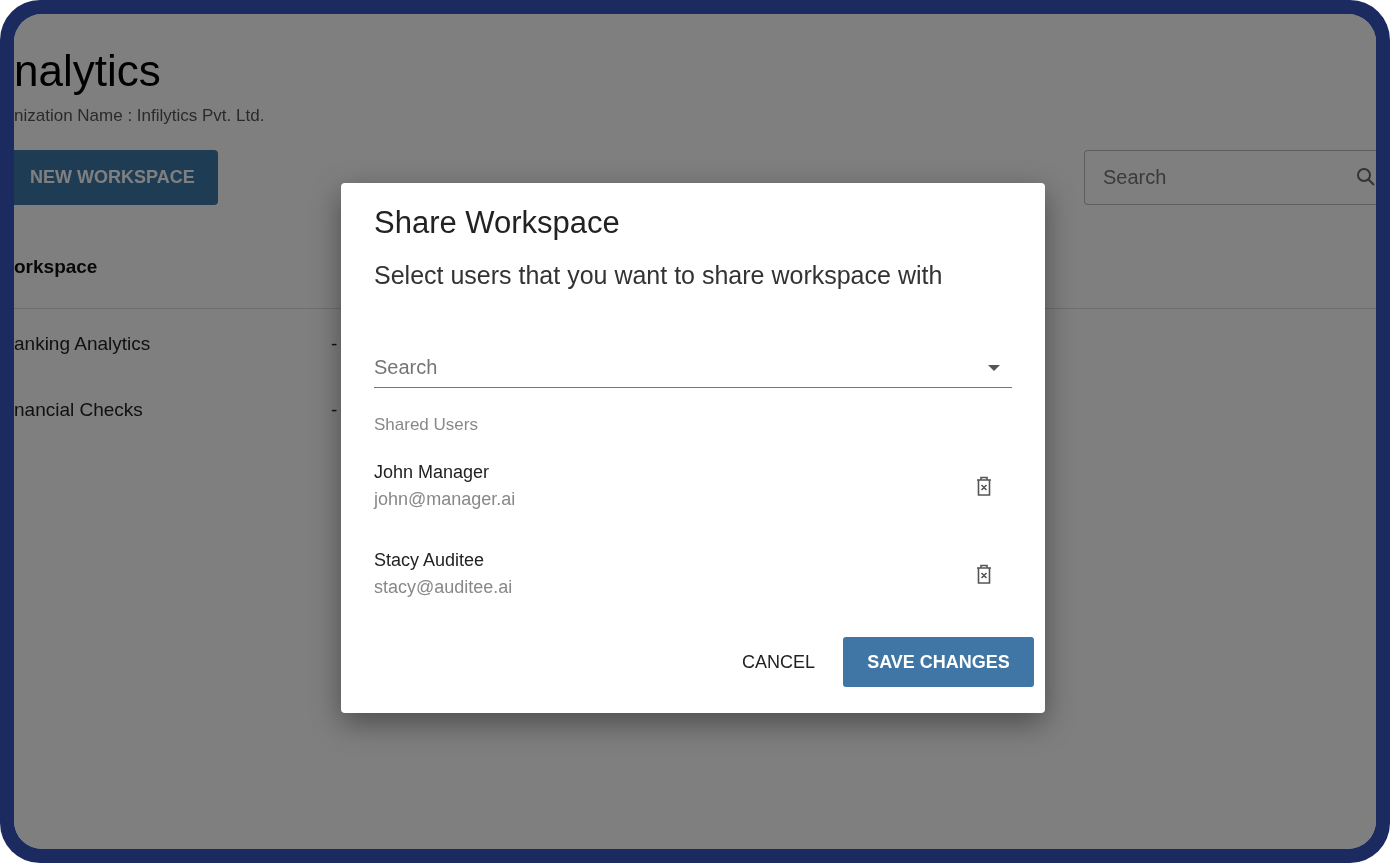 The image size is (1390, 863). I want to click on save-changes-button: SAVE CHANGES, so click(938, 662).